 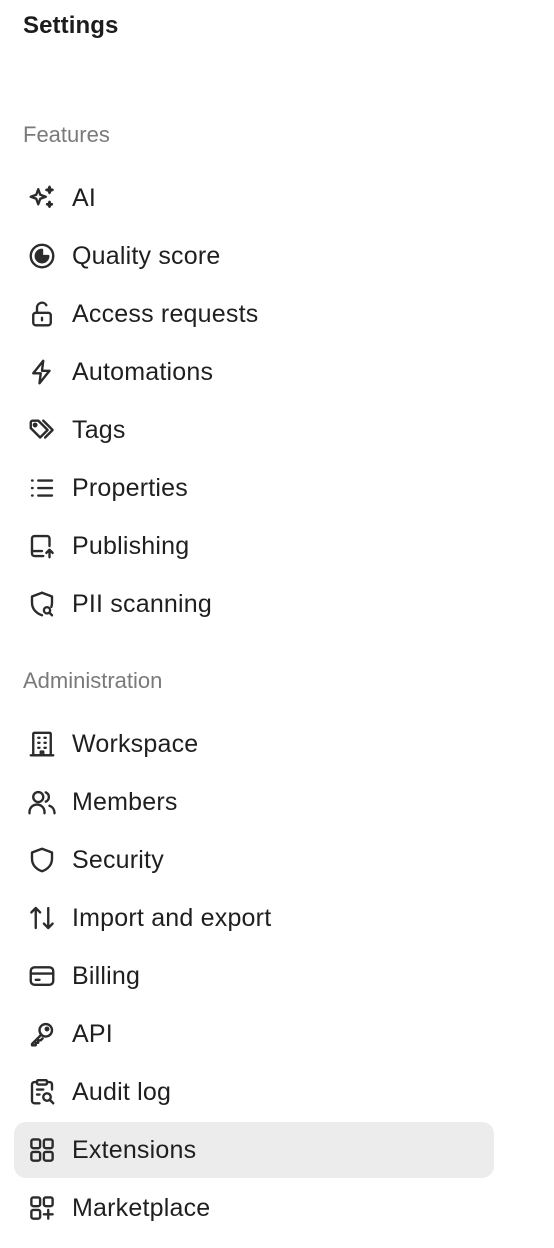 I want to click on list-icon, so click(x=42, y=488).